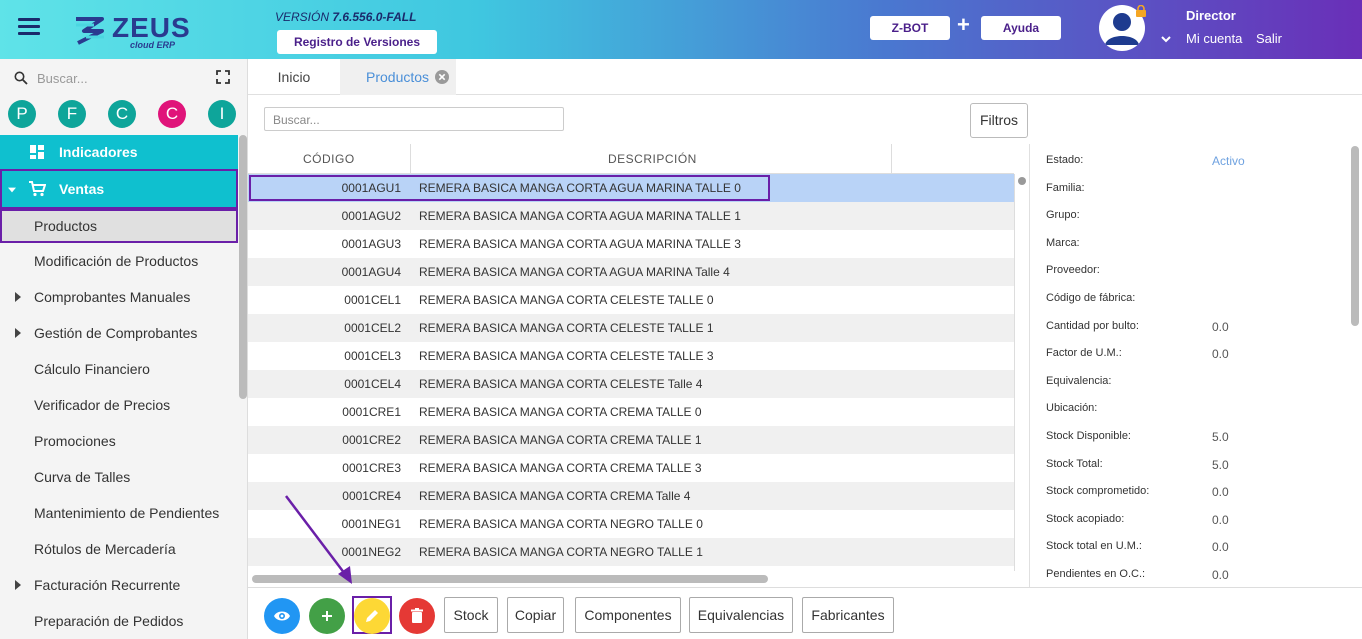  What do you see at coordinates (357, 42) in the screenshot?
I see `release-notes-button: Registro de Versiones` at bounding box center [357, 42].